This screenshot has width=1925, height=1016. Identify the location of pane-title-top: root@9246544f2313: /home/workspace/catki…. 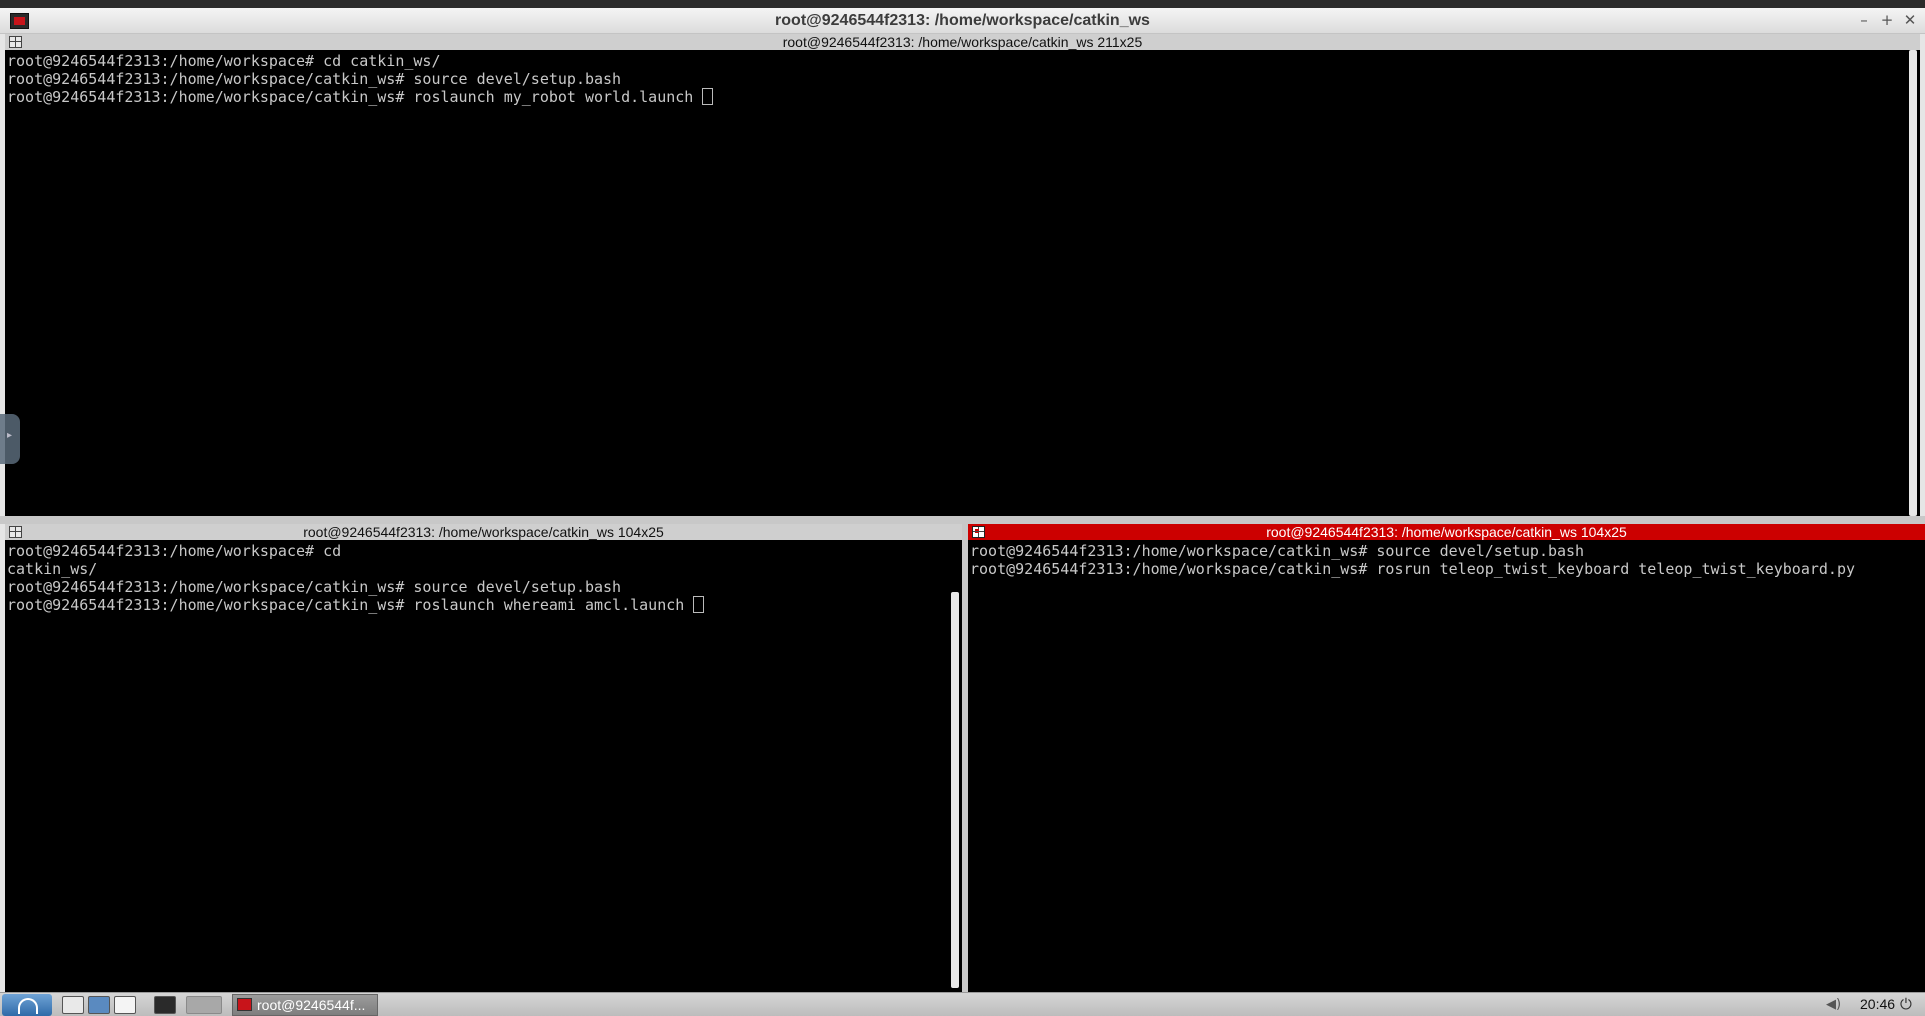
(962, 42).